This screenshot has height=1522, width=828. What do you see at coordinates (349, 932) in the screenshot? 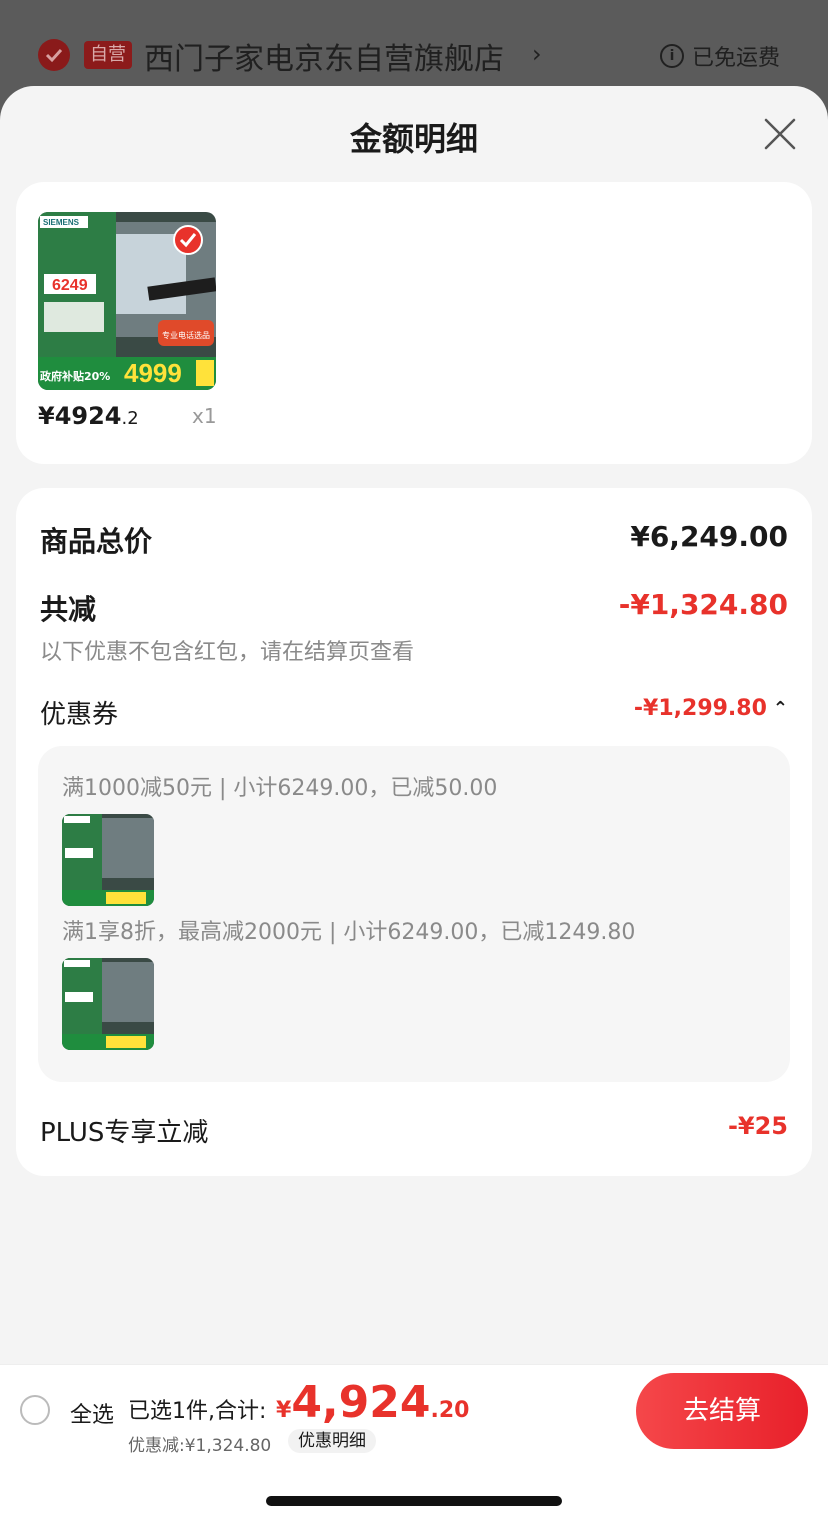
I see `coupon-line: 满1享8折，最高减2000元 | 小计6249.00，已减1249.80` at bounding box center [349, 932].